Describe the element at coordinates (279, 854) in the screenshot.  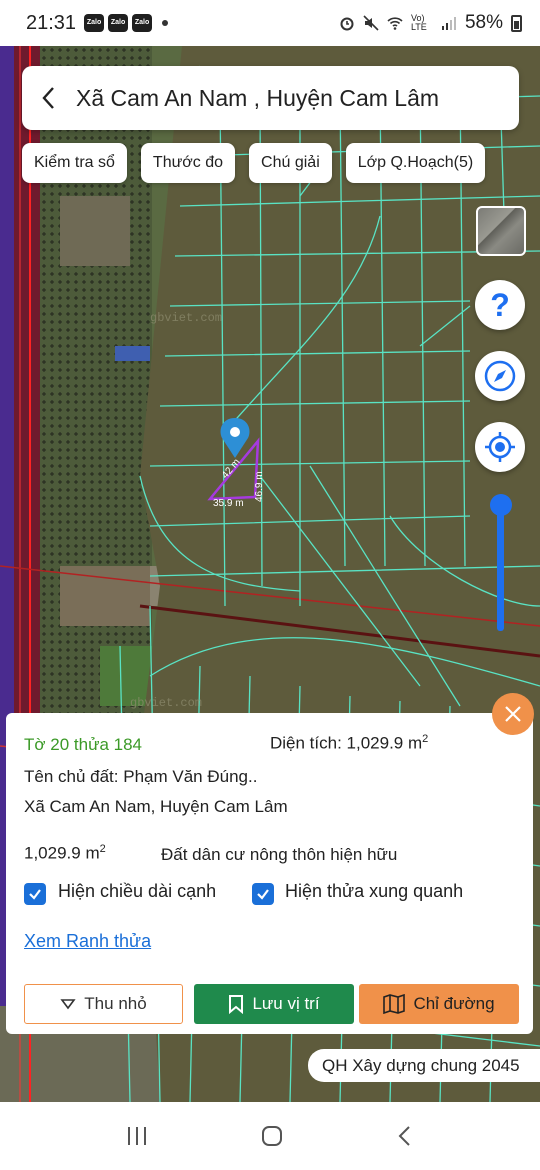
I see `land-type: Đất dân cư nông thôn hiện hữu` at that location.